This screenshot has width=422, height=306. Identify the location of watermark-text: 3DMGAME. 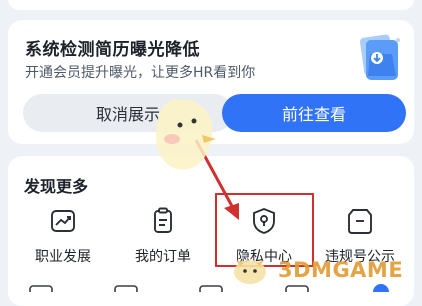
(341, 270).